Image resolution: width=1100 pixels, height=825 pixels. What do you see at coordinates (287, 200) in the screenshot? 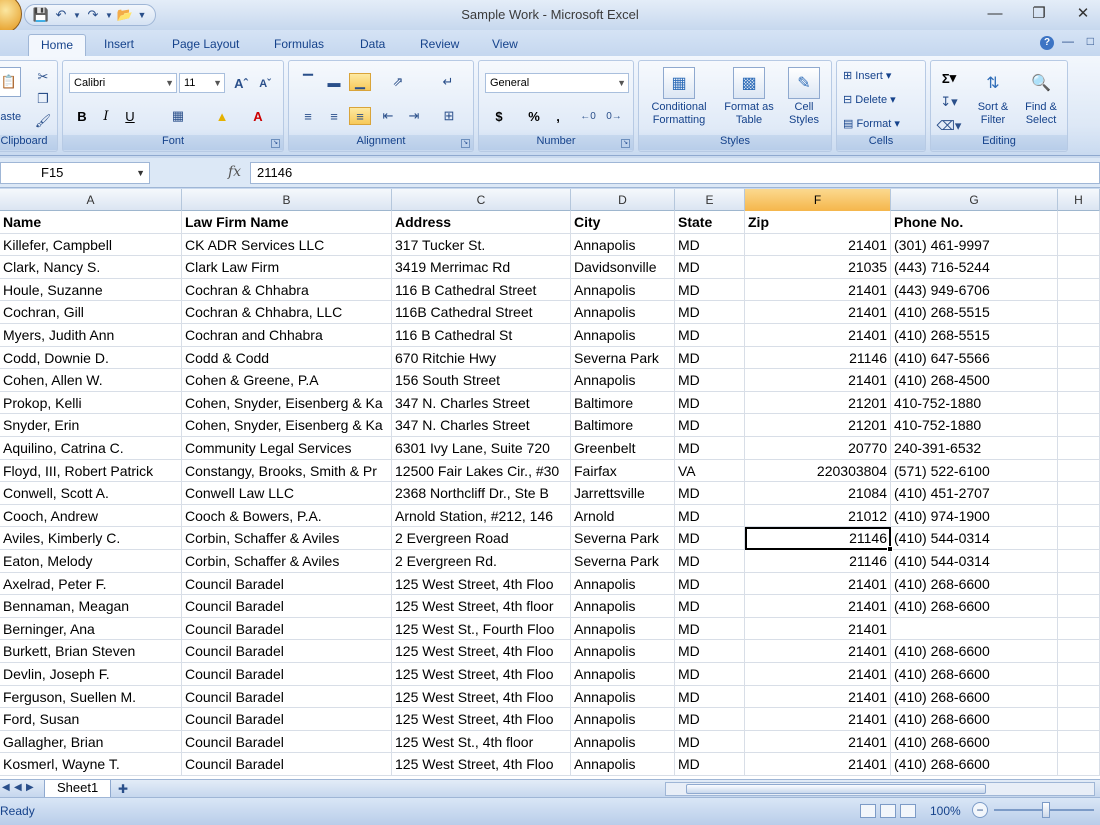
I see `column-header-b: B` at bounding box center [287, 200].